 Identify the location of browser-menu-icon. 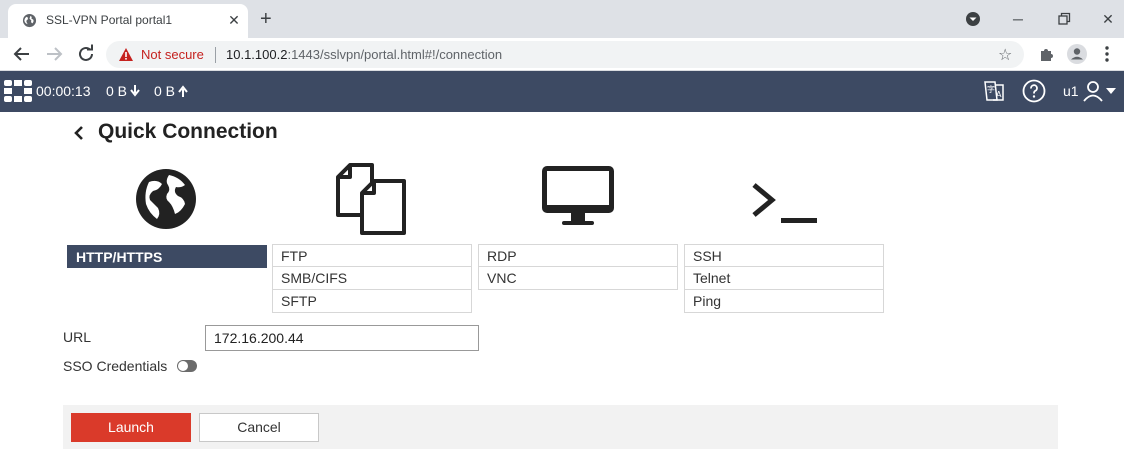
(1107, 54).